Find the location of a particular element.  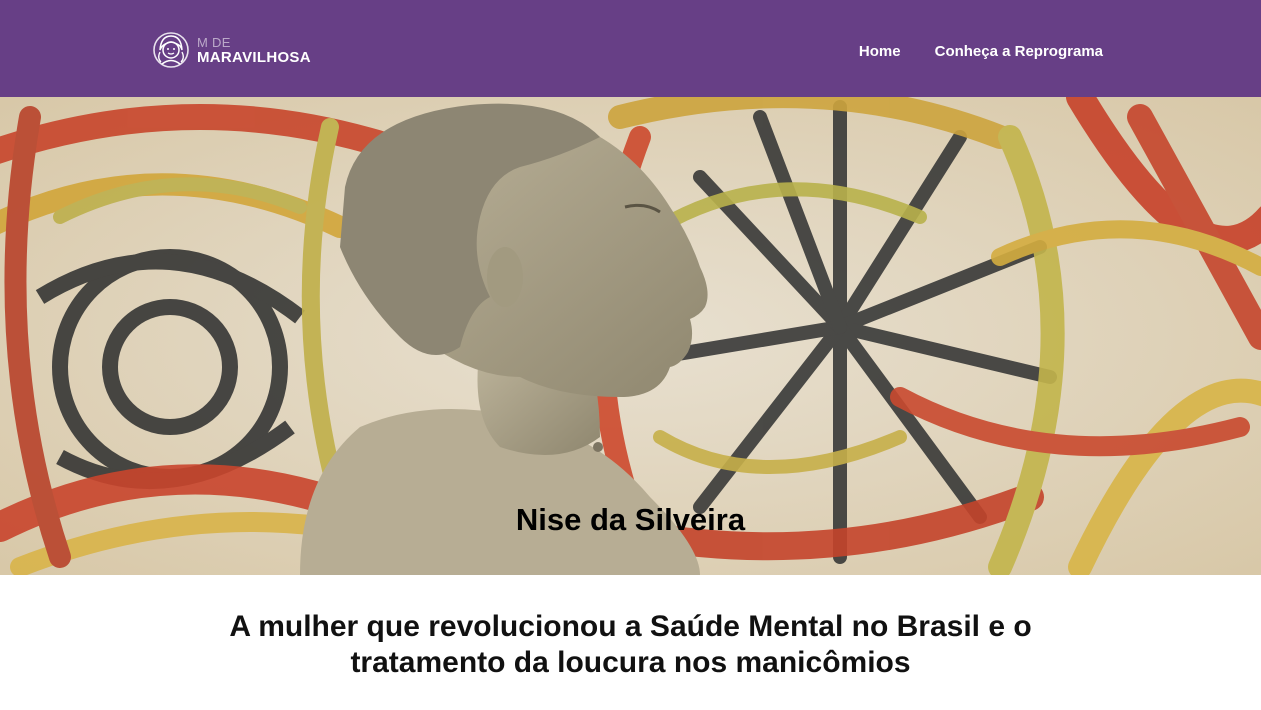

site-logo: M DE MARAVILHOSA is located at coordinates (231, 50).